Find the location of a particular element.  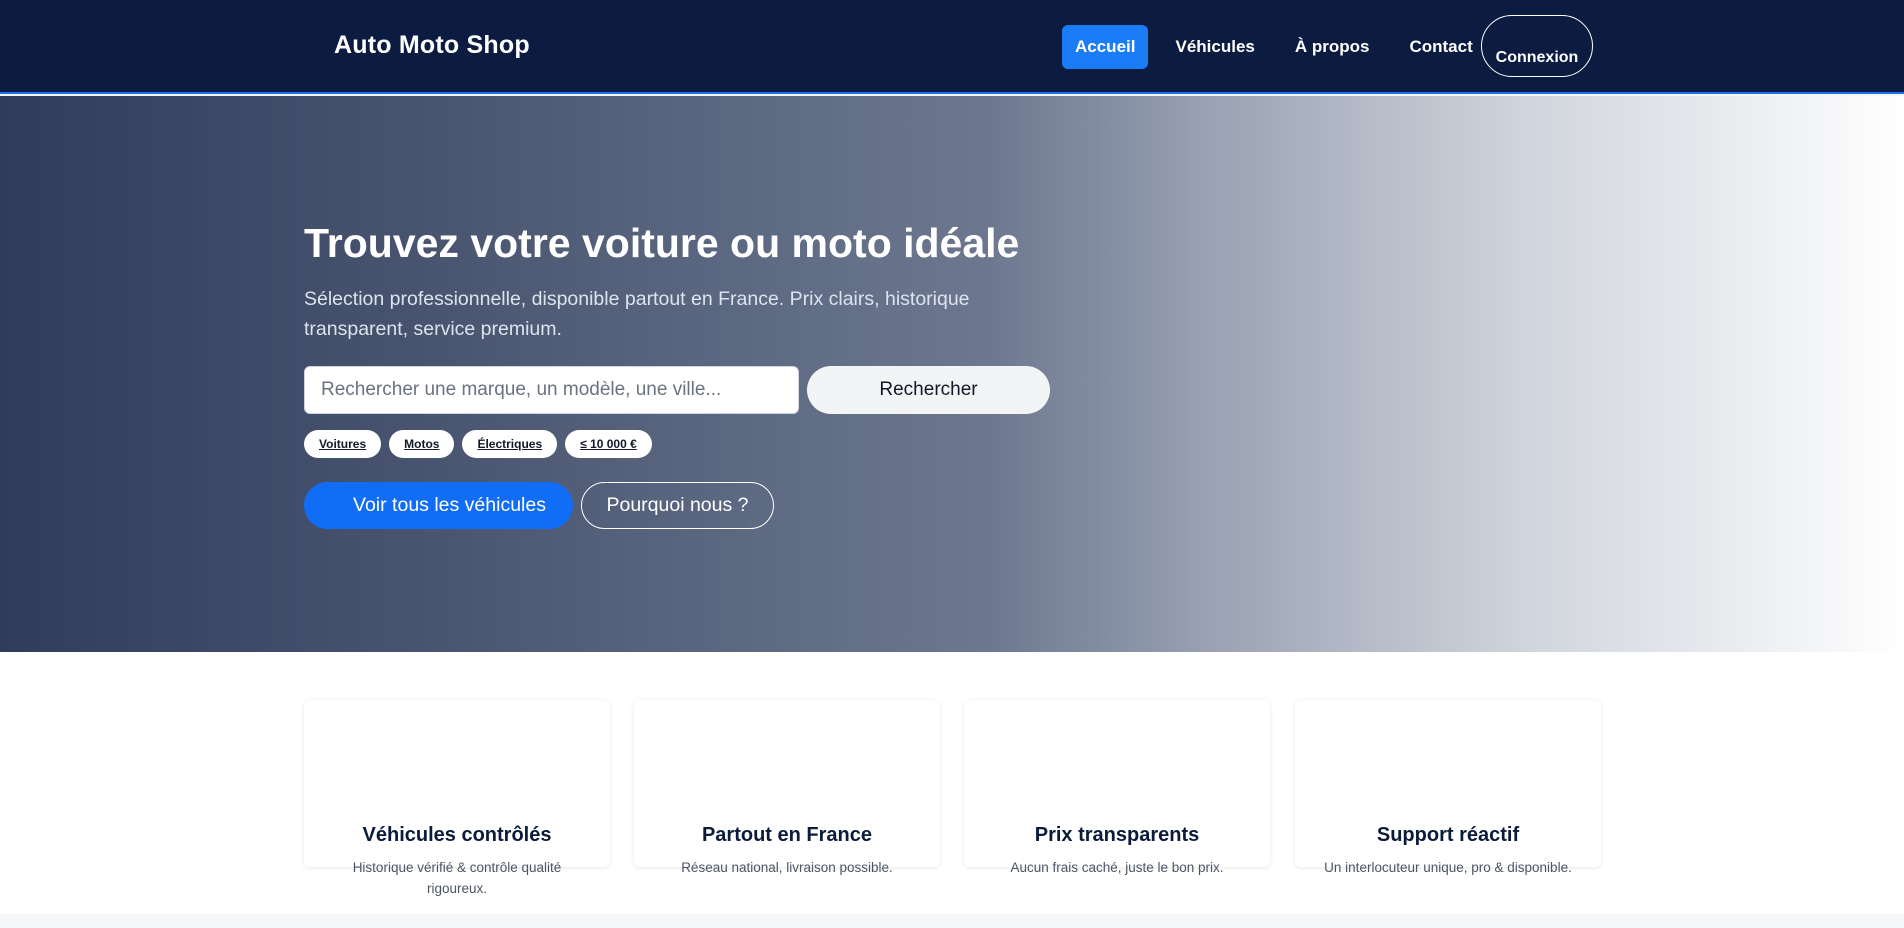

quick-filter-chips: Voitures Motos Électriques ≤ 10 000 € is located at coordinates (482, 444).